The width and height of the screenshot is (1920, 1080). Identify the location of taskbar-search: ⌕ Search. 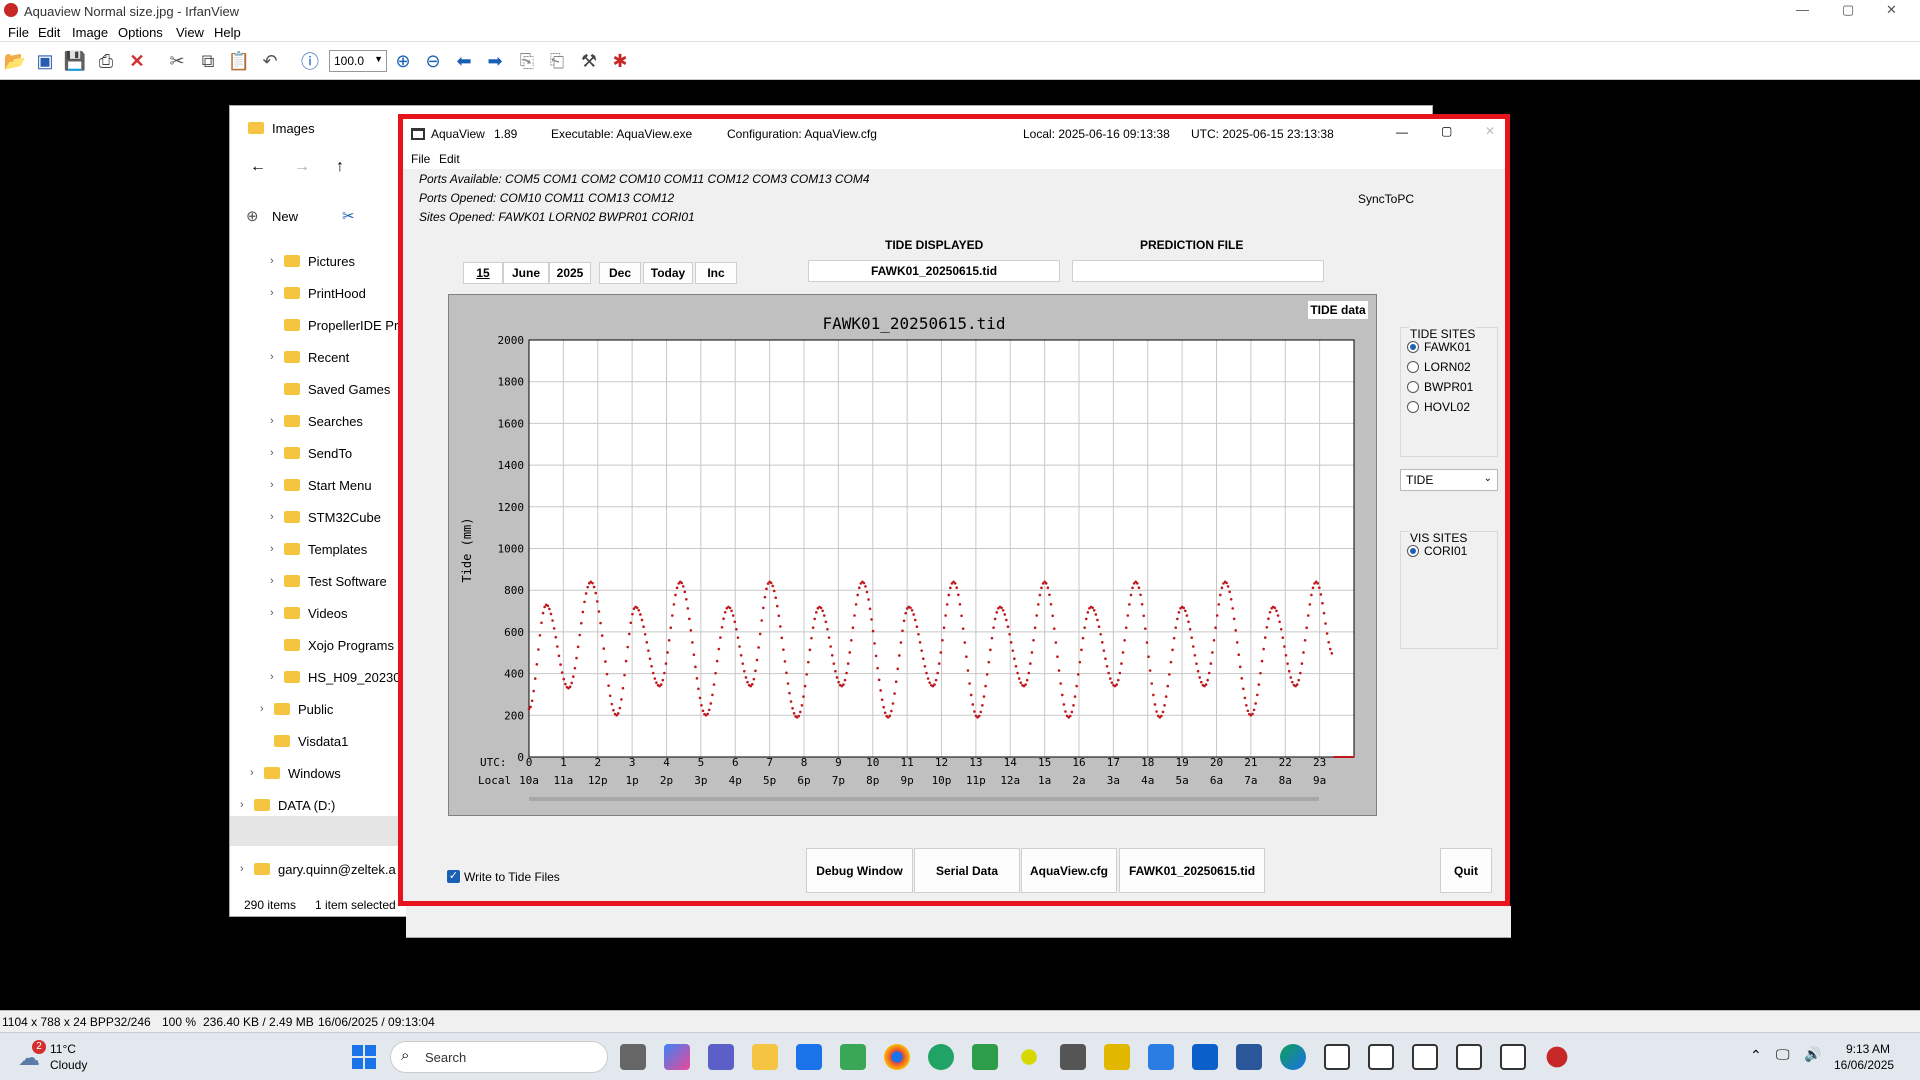
(499, 1057).